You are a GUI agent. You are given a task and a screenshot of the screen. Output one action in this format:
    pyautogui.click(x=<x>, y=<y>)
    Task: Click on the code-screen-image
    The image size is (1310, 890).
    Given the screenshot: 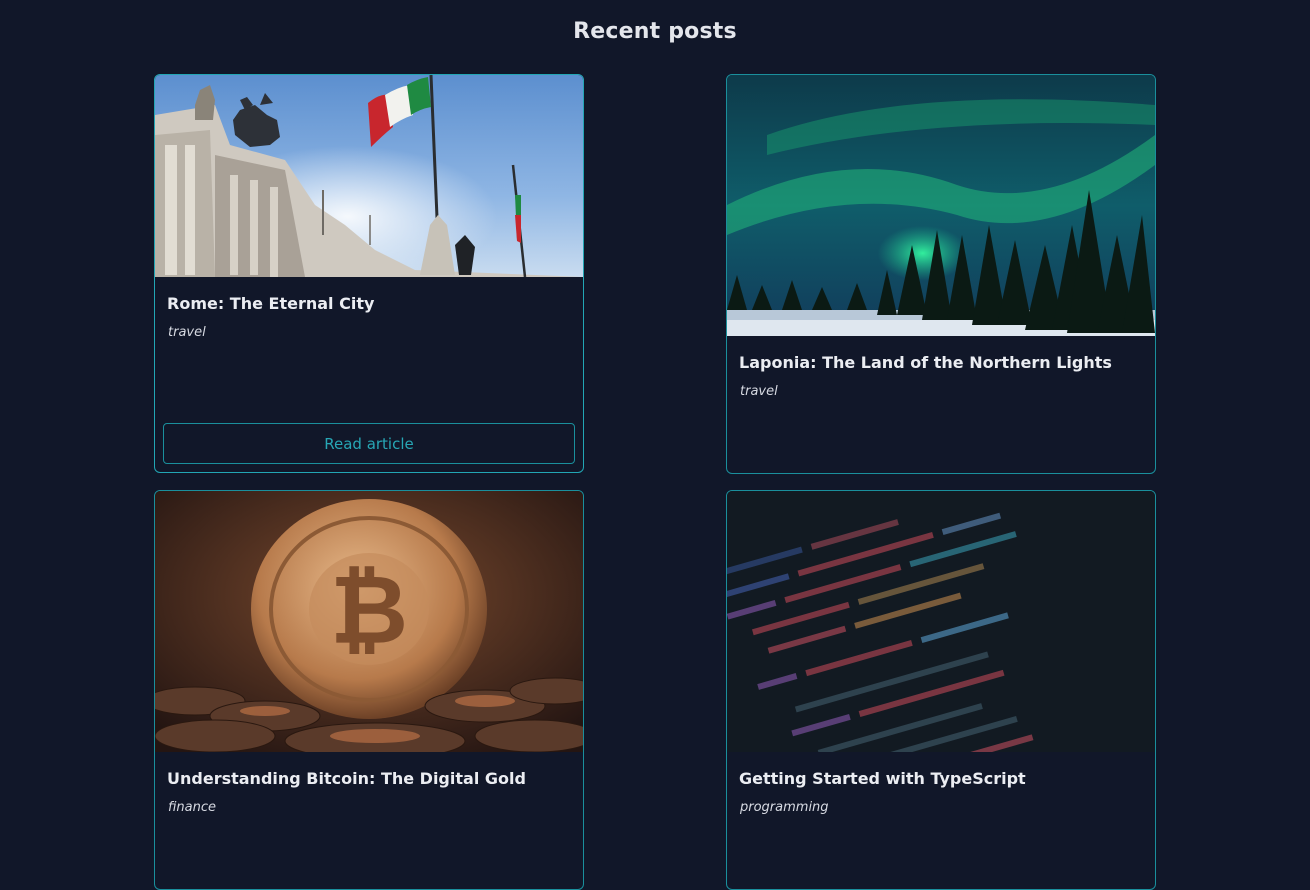 What is the action you would take?
    pyautogui.click(x=941, y=621)
    